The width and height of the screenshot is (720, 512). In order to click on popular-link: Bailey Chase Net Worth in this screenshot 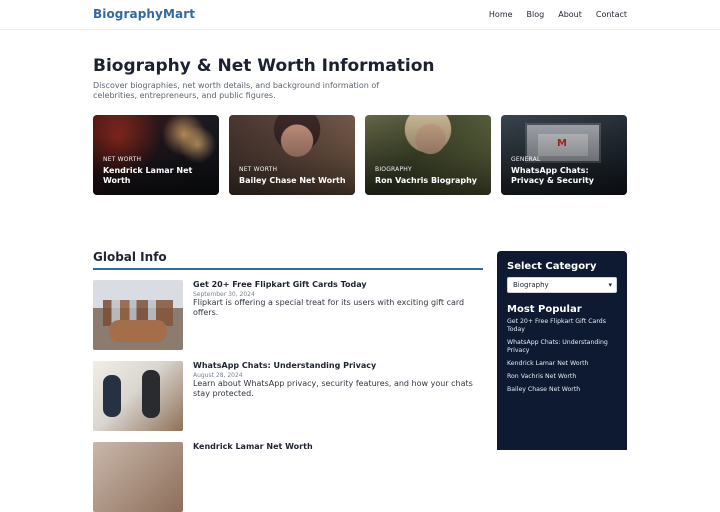, I will do `click(543, 389)`.